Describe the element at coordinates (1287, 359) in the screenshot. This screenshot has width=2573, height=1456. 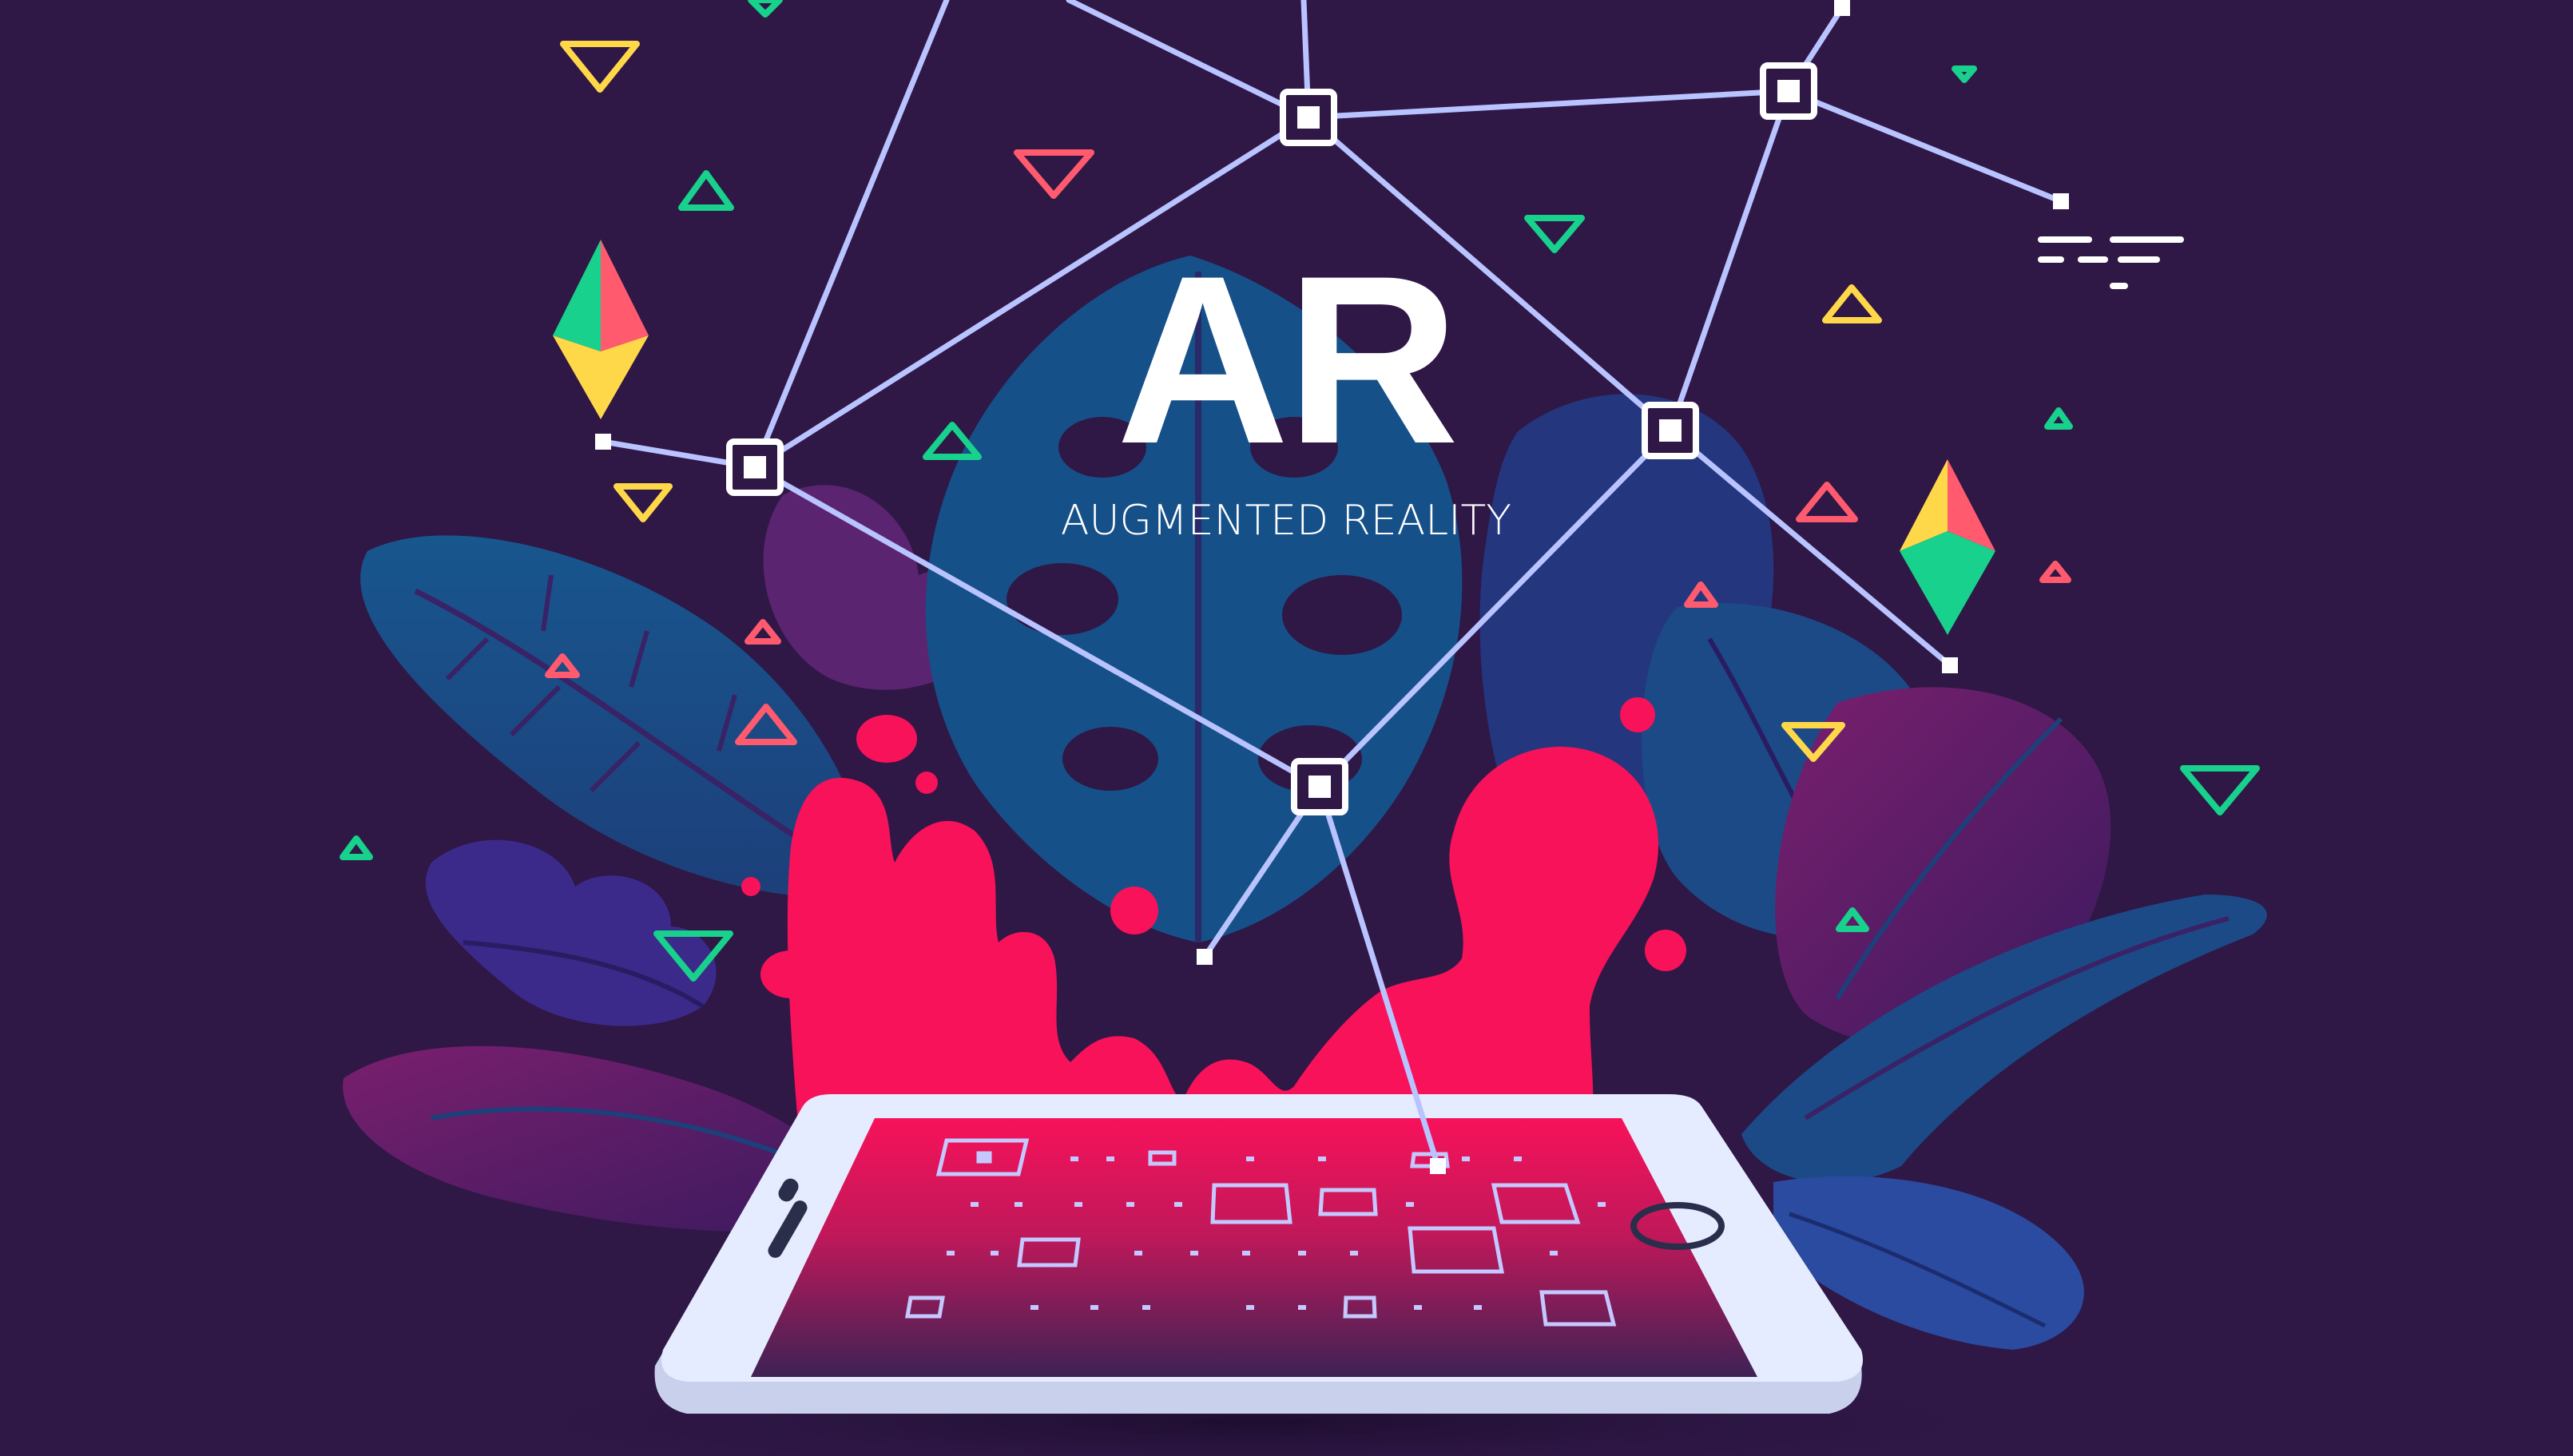
I see `page-title: AR` at that location.